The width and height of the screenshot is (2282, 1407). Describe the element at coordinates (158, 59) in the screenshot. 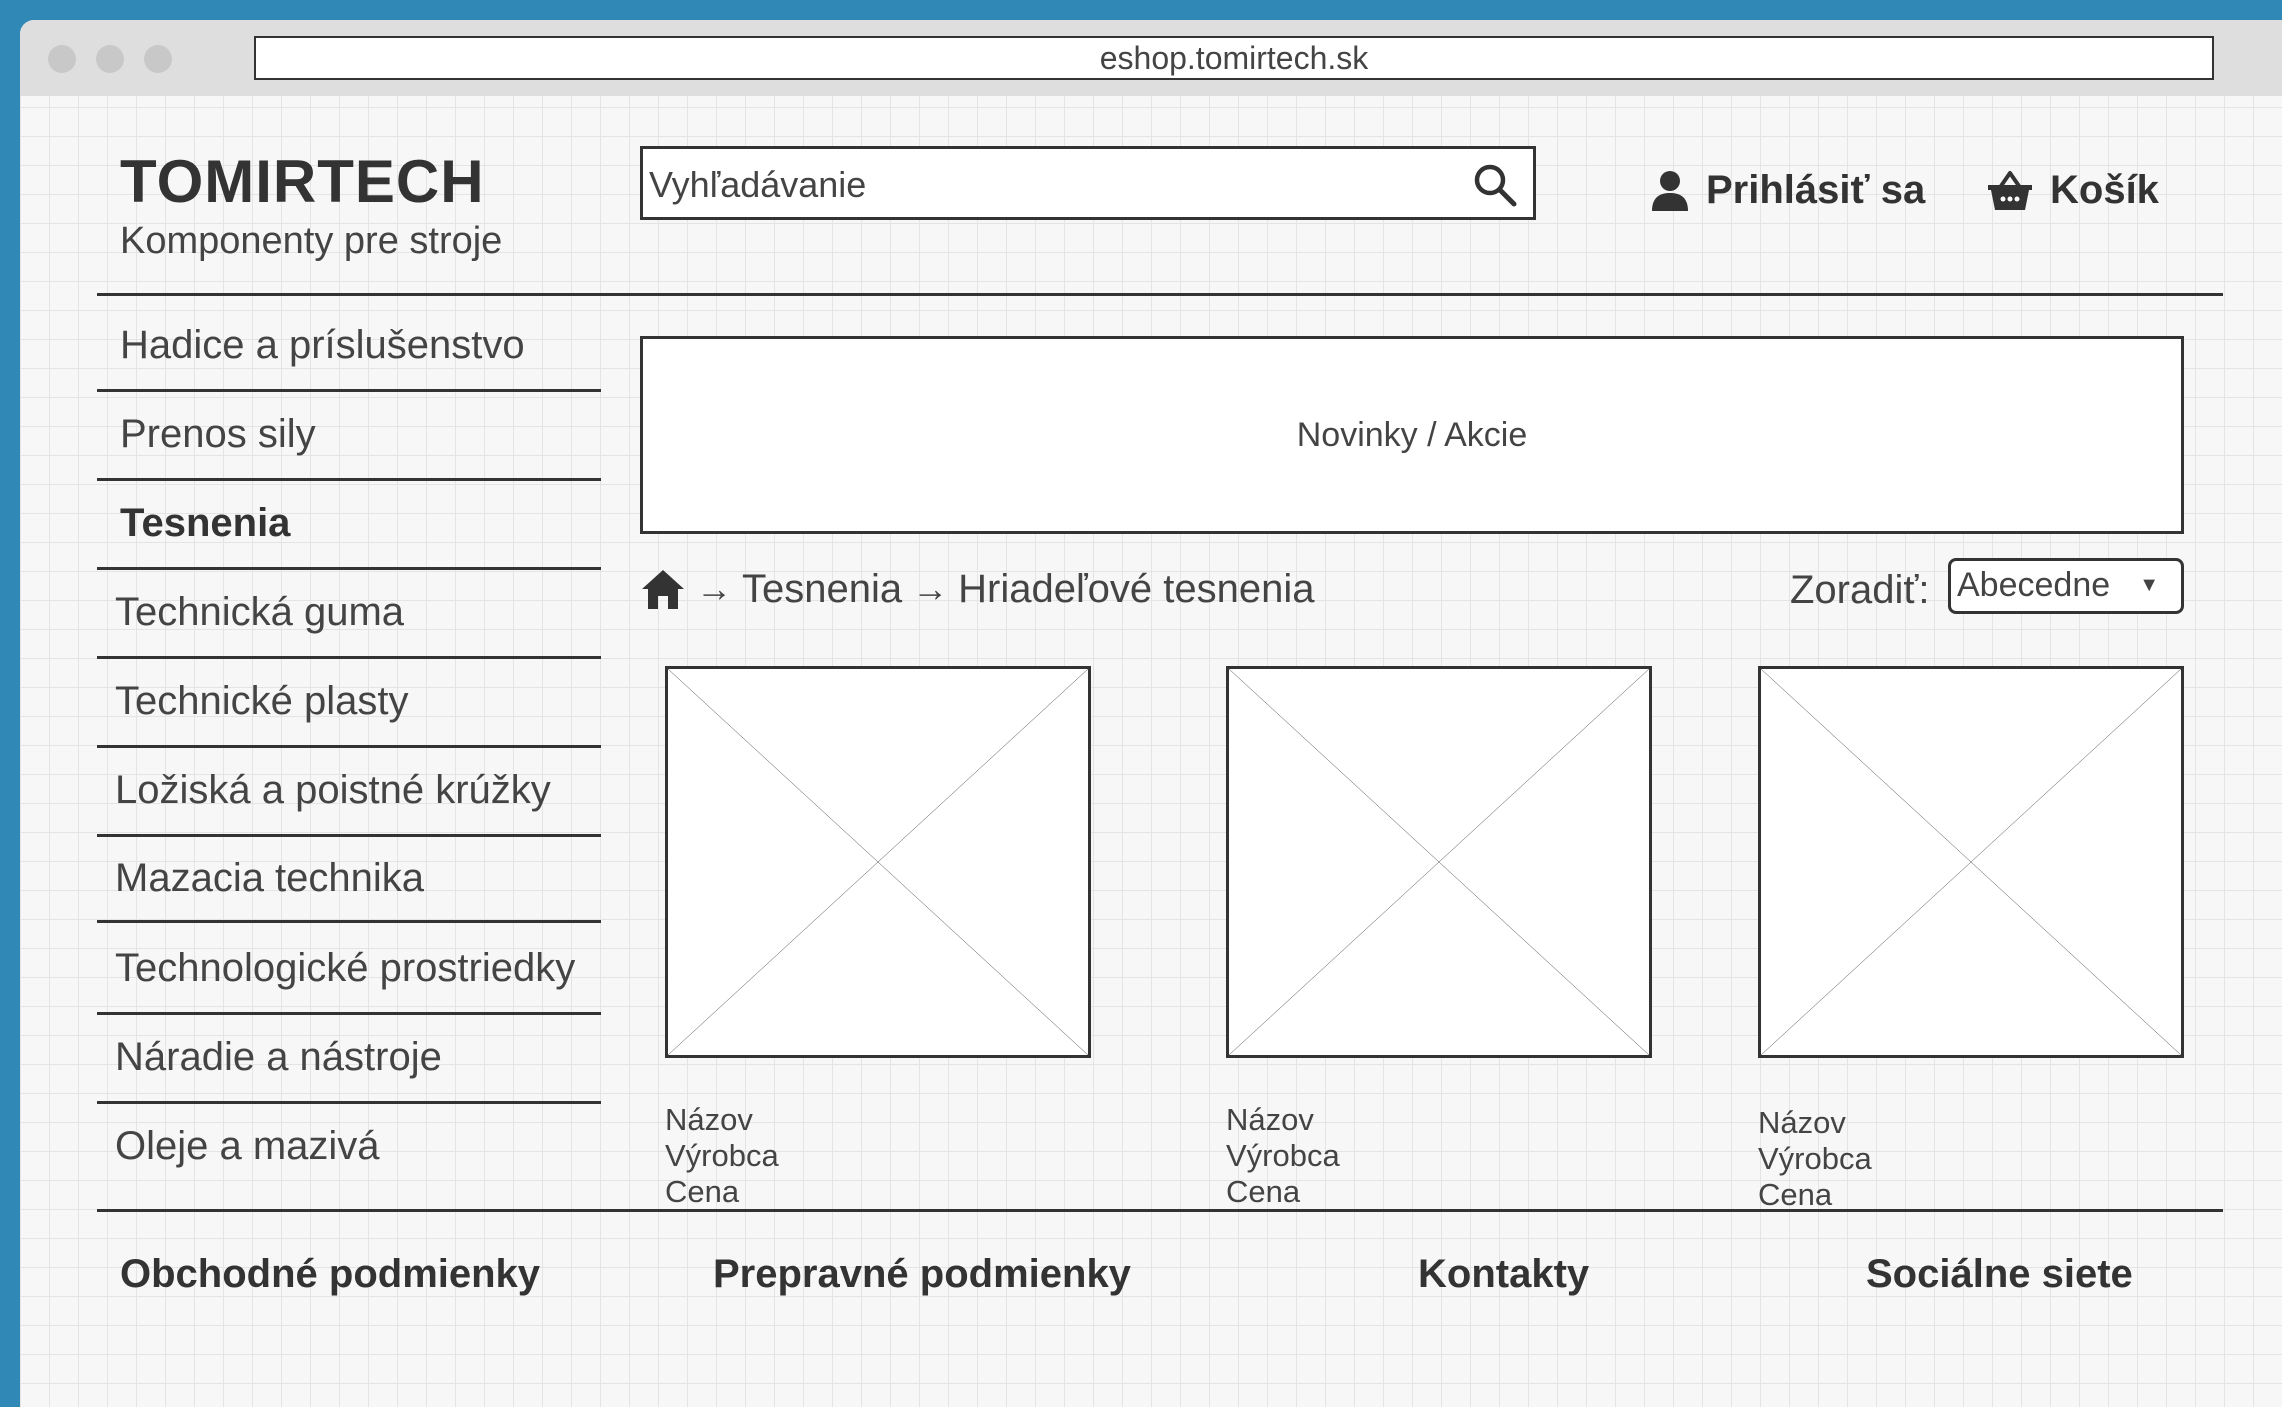

I see `window-maximize-dot` at that location.